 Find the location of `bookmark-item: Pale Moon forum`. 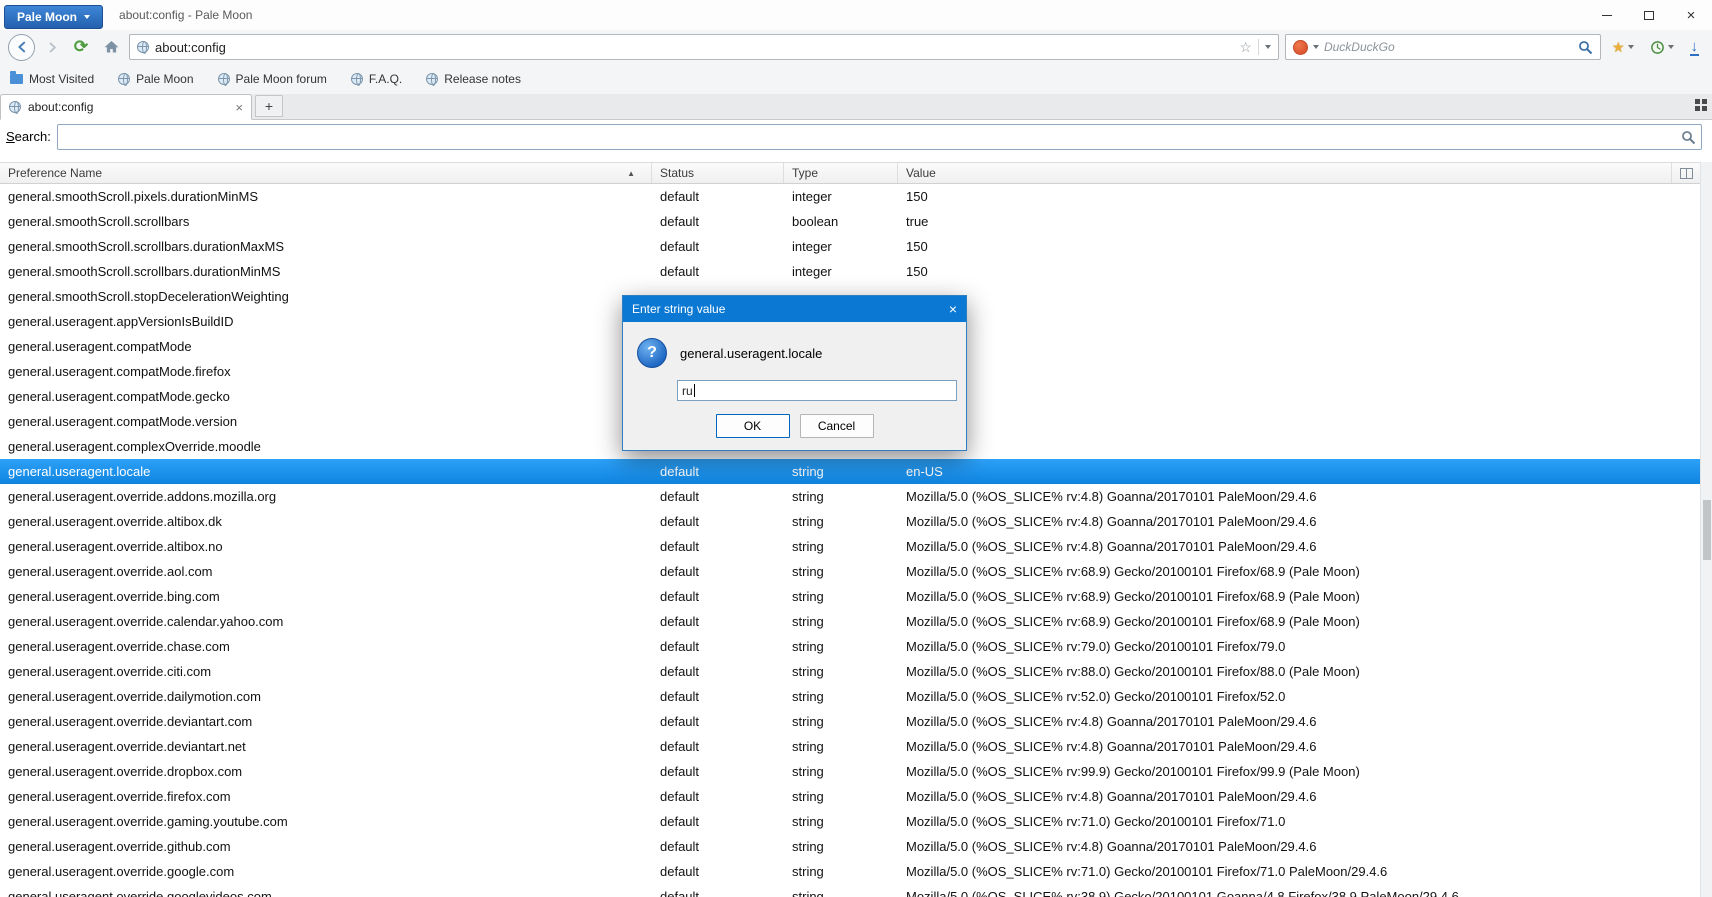

bookmark-item: Pale Moon forum is located at coordinates (272, 79).